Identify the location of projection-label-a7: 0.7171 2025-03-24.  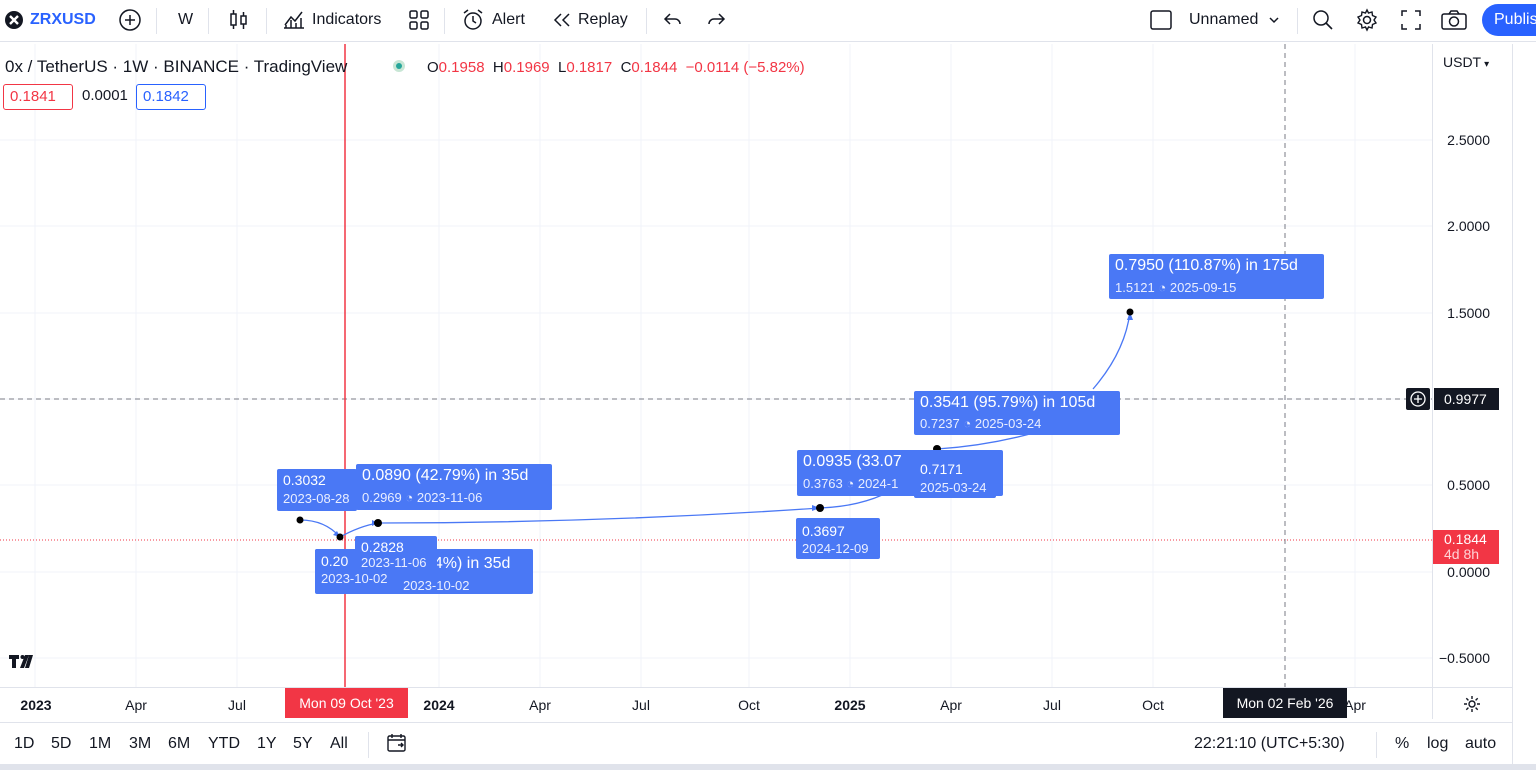
(955, 478).